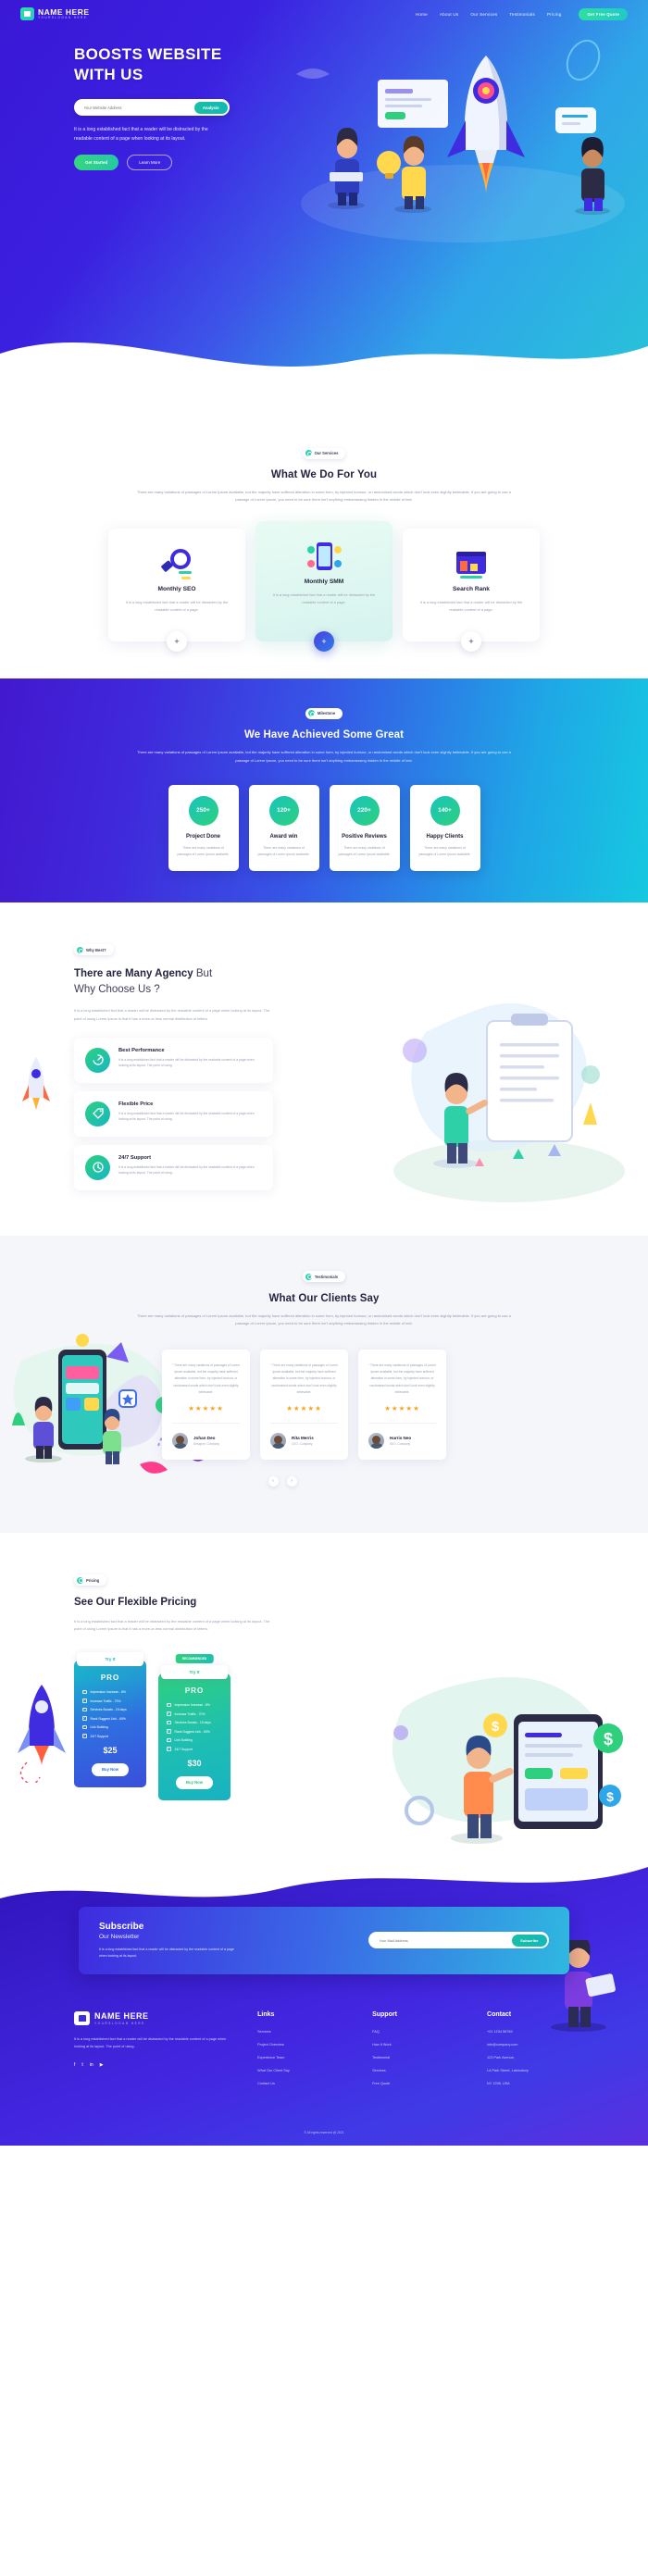 This screenshot has height=2576, width=648. Describe the element at coordinates (273, 1481) in the screenshot. I see `carousel-prev-icon: ‹` at that location.